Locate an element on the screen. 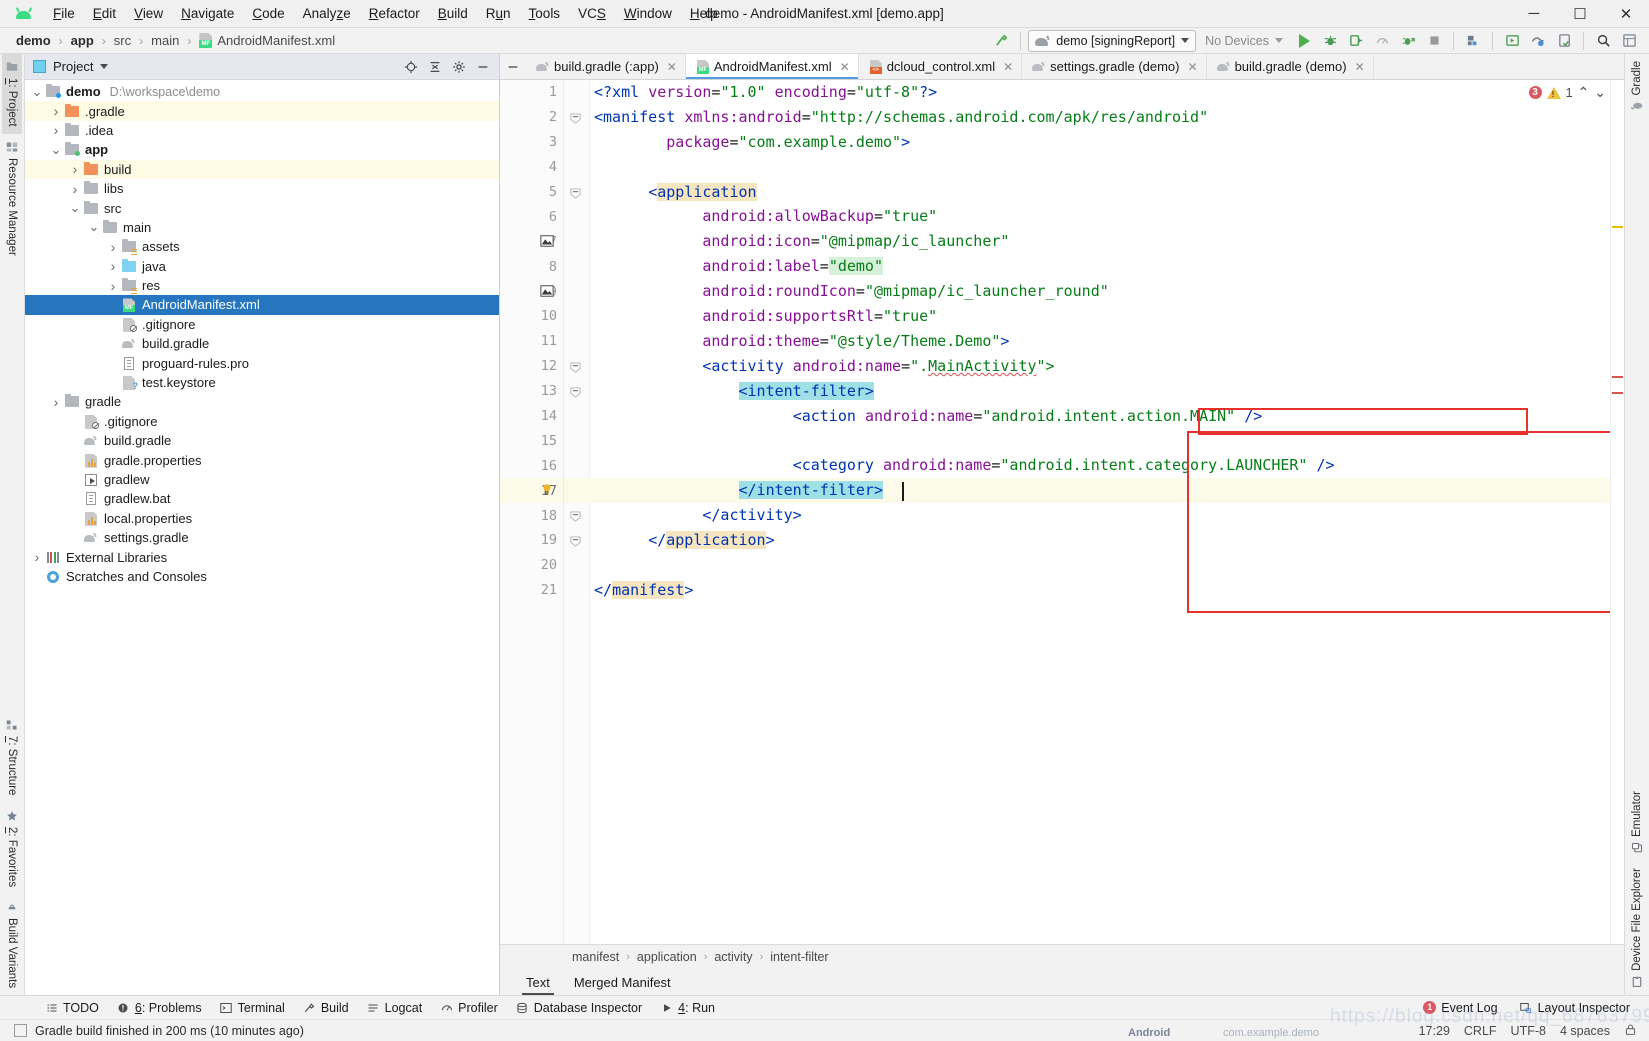  file-encoding: UTF-8 is located at coordinates (1528, 1031).